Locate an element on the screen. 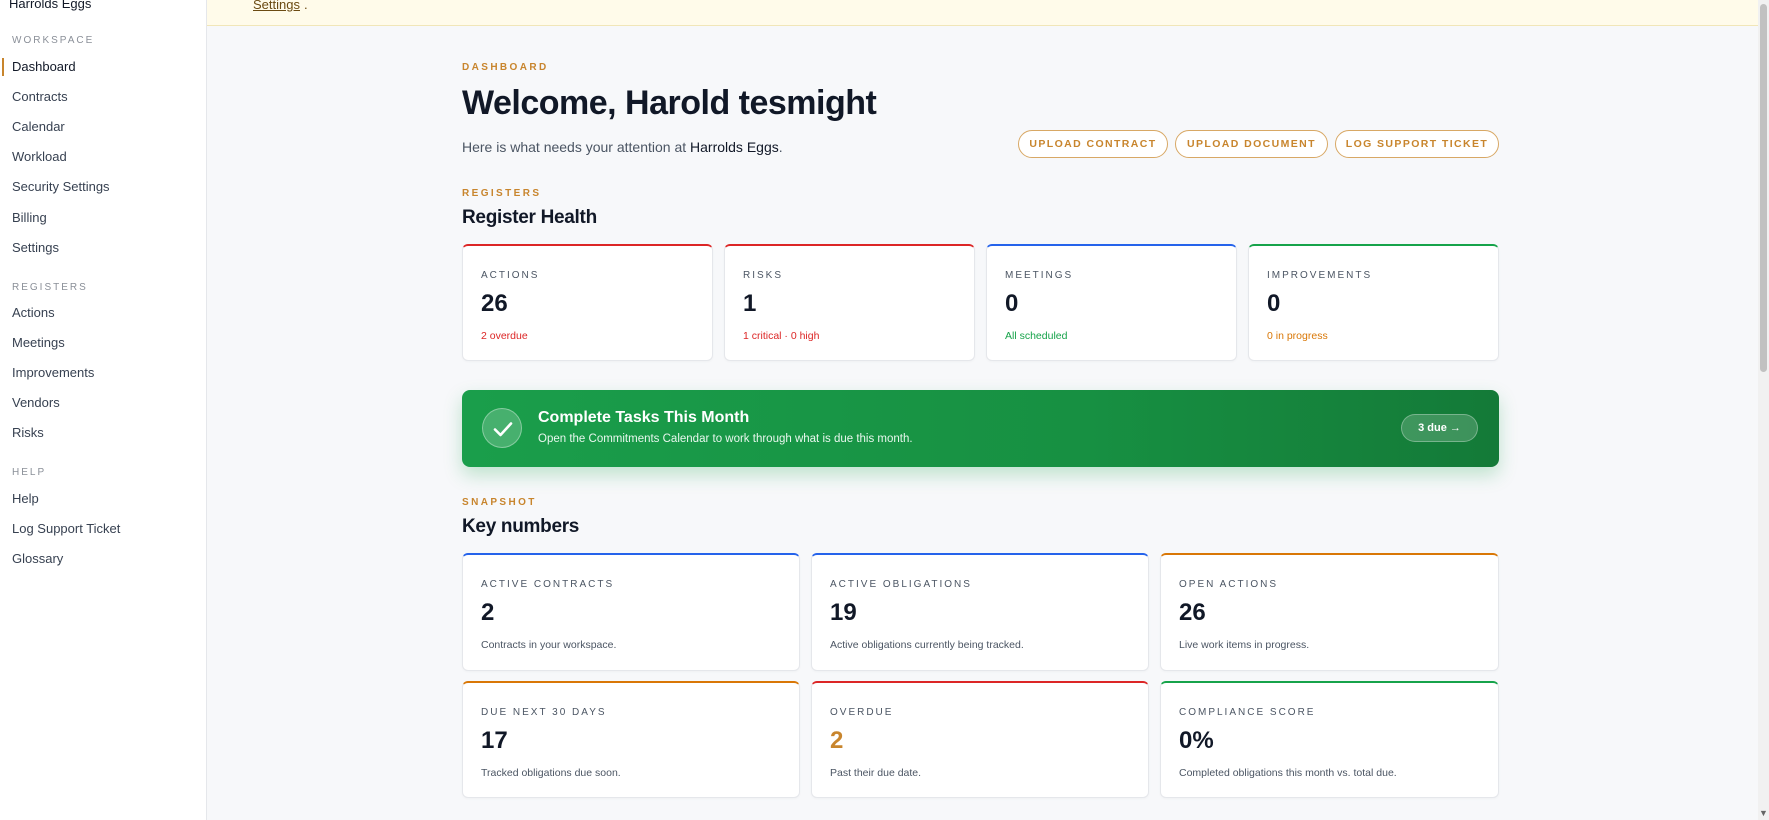 The image size is (1769, 820). snapshot-eyebrow: SNAPSHOT is located at coordinates (499, 502).